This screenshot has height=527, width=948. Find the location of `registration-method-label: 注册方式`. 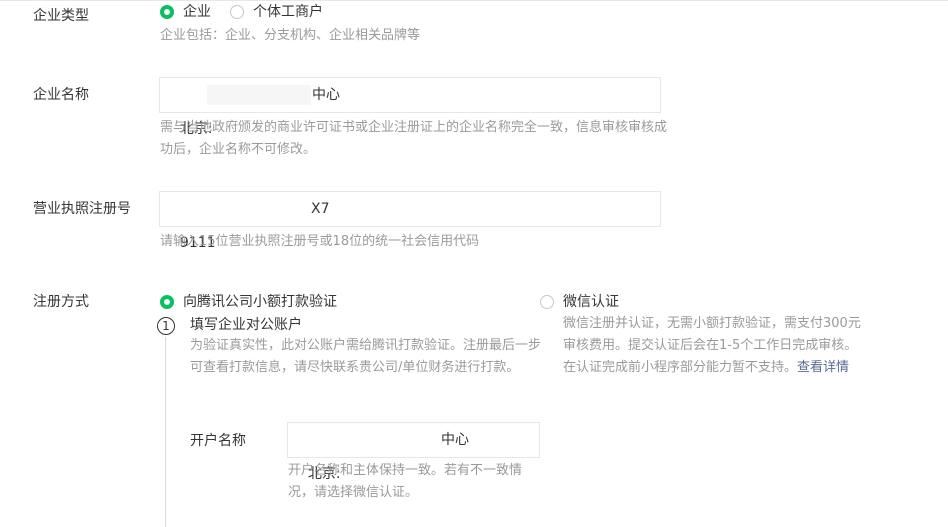

registration-method-label: 注册方式 is located at coordinates (61, 302).